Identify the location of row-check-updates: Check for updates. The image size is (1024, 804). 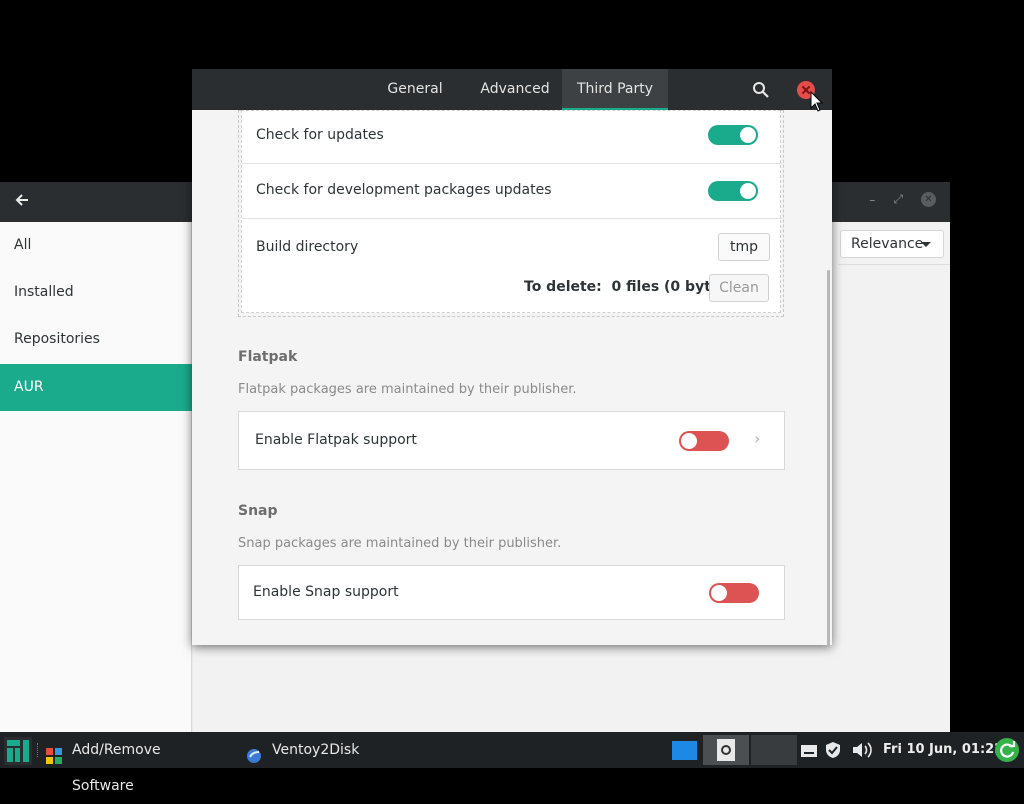
(512, 137).